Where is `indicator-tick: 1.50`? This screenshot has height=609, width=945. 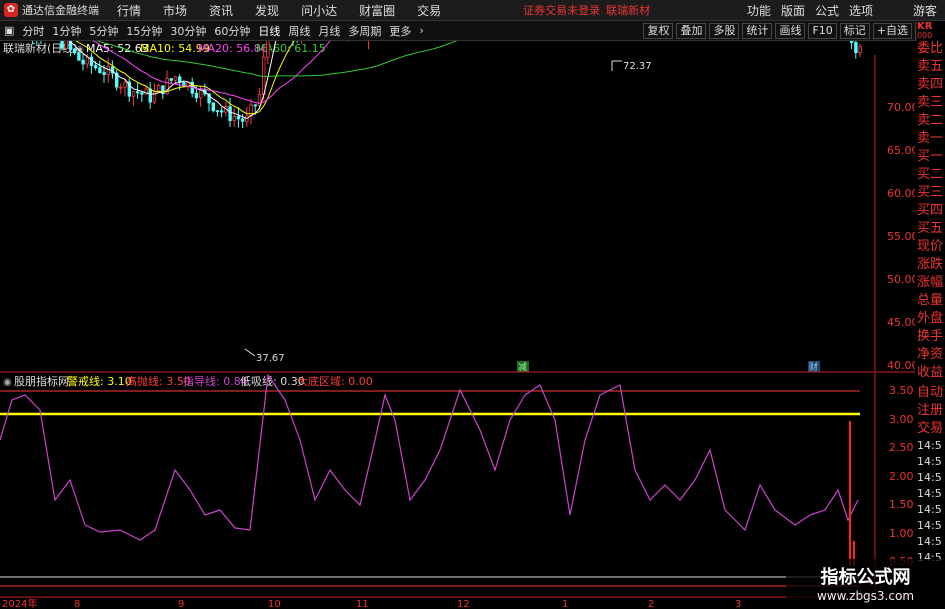
indicator-tick: 1.50 is located at coordinates (901, 504).